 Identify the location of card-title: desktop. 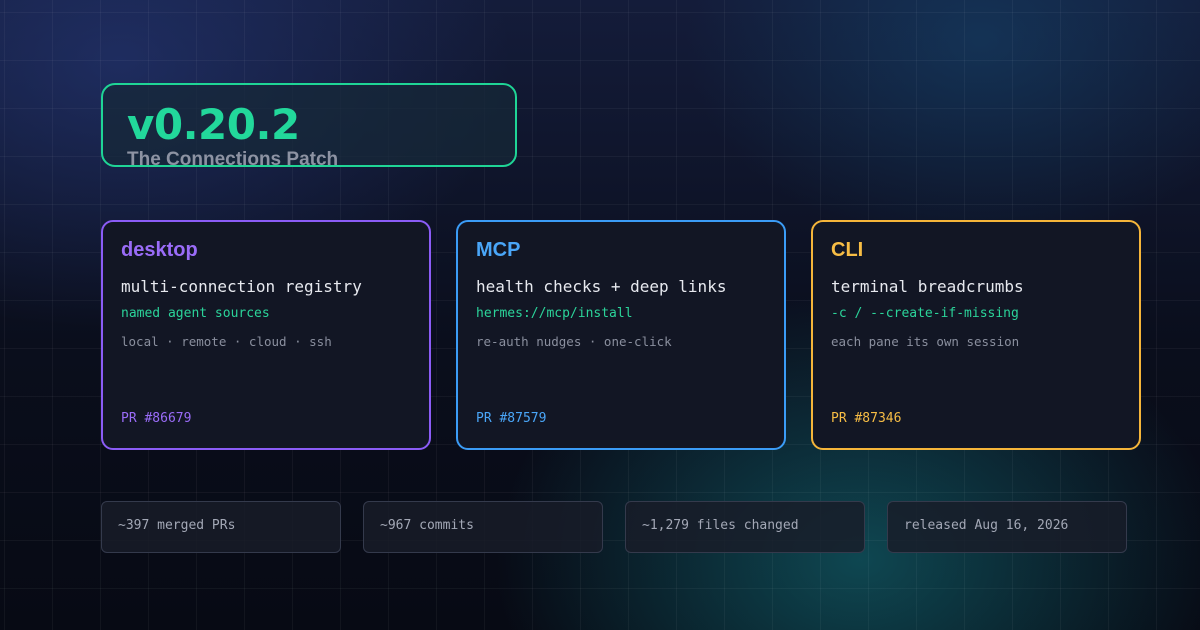
(159, 250).